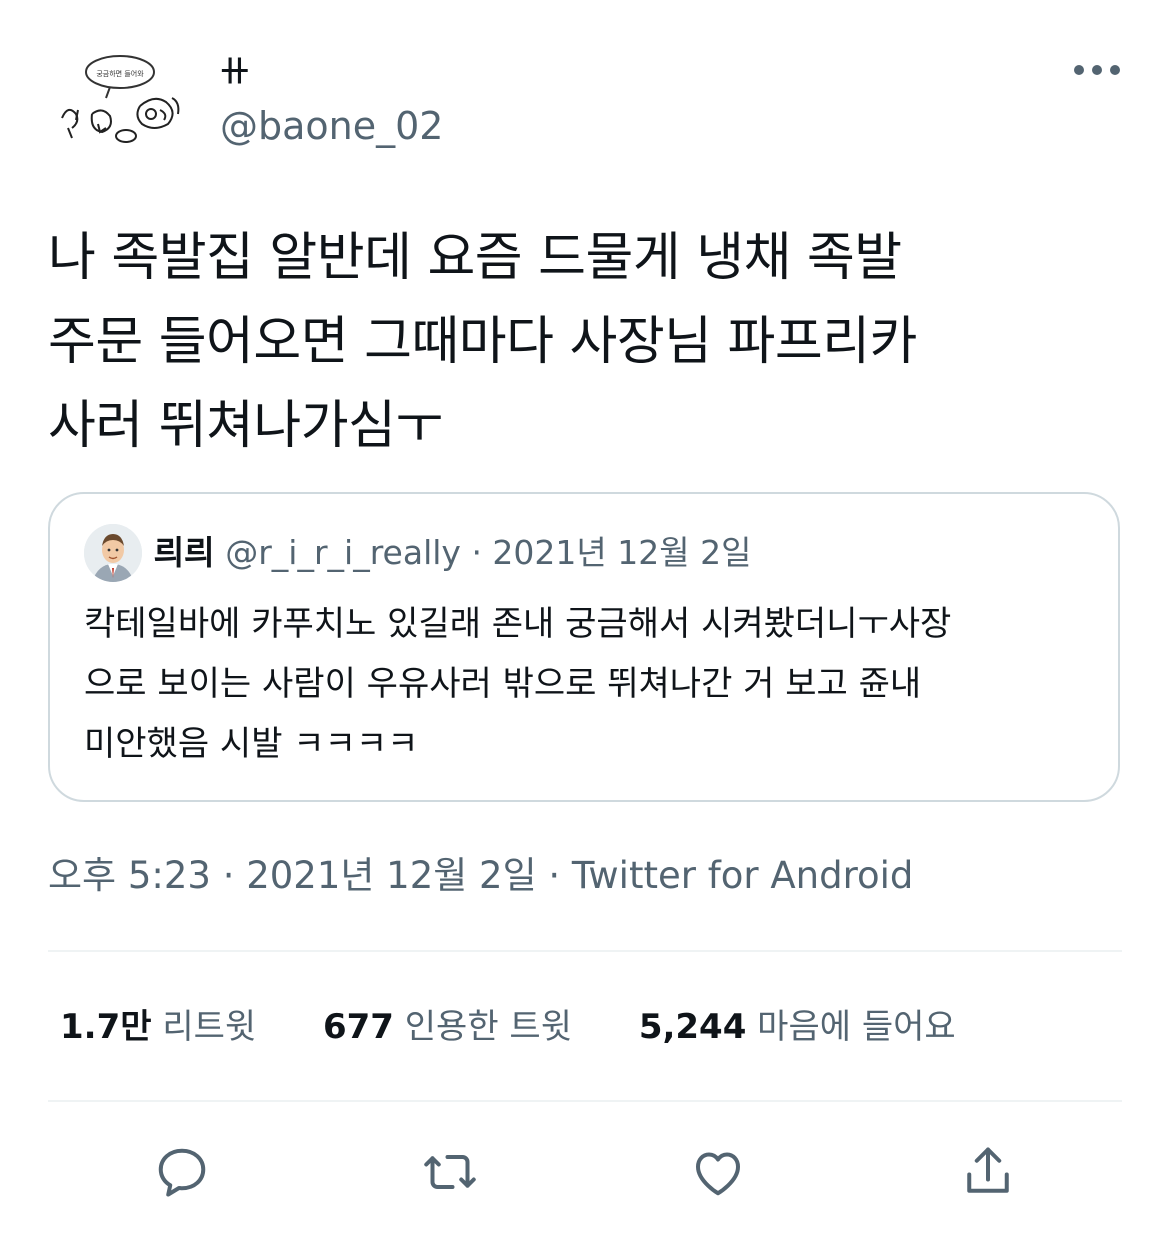 The height and width of the screenshot is (1240, 1170). What do you see at coordinates (184, 552) in the screenshot?
I see `quote-author-name: 릐릐` at bounding box center [184, 552].